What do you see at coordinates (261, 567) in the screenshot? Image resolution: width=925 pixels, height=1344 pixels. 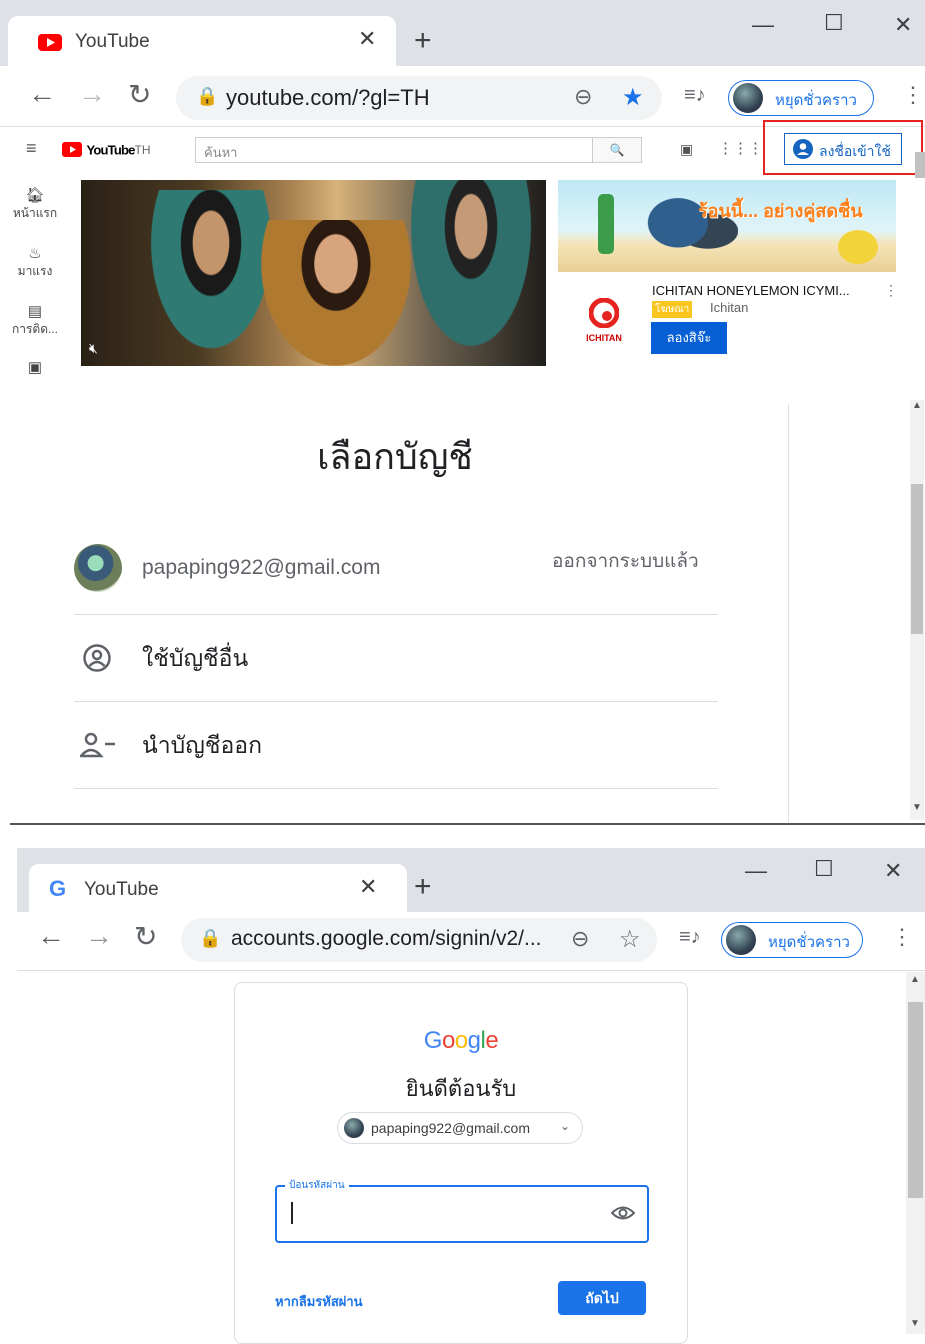 I see `account-email: papaping922@gmail.com` at bounding box center [261, 567].